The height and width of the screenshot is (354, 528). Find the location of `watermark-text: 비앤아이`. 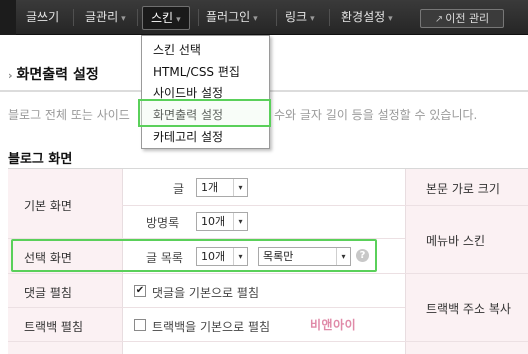

watermark-text: 비앤아이 is located at coordinates (333, 325).